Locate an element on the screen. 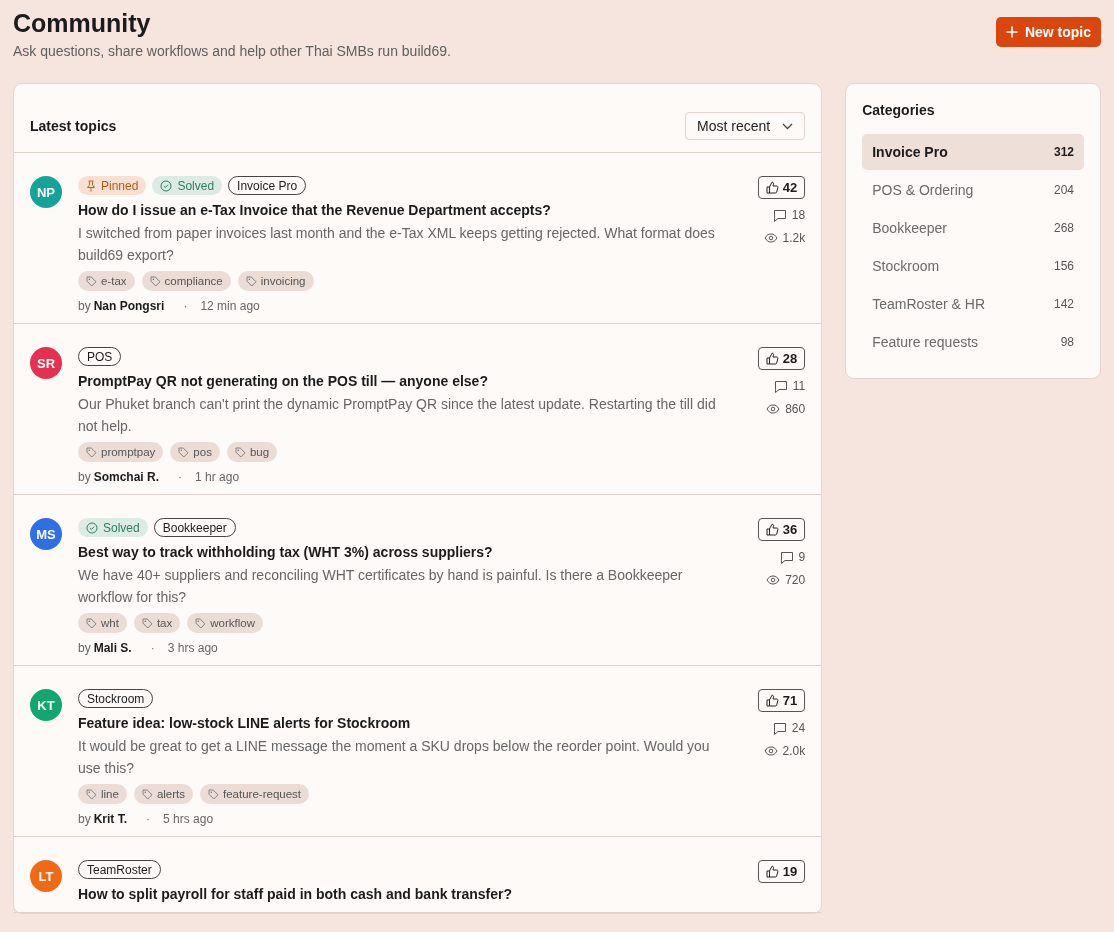  topic-excerpt: It would be great to get a LINE message the moment a SKU drops below the reorder point. Would you use this? is located at coordinates (394, 757).